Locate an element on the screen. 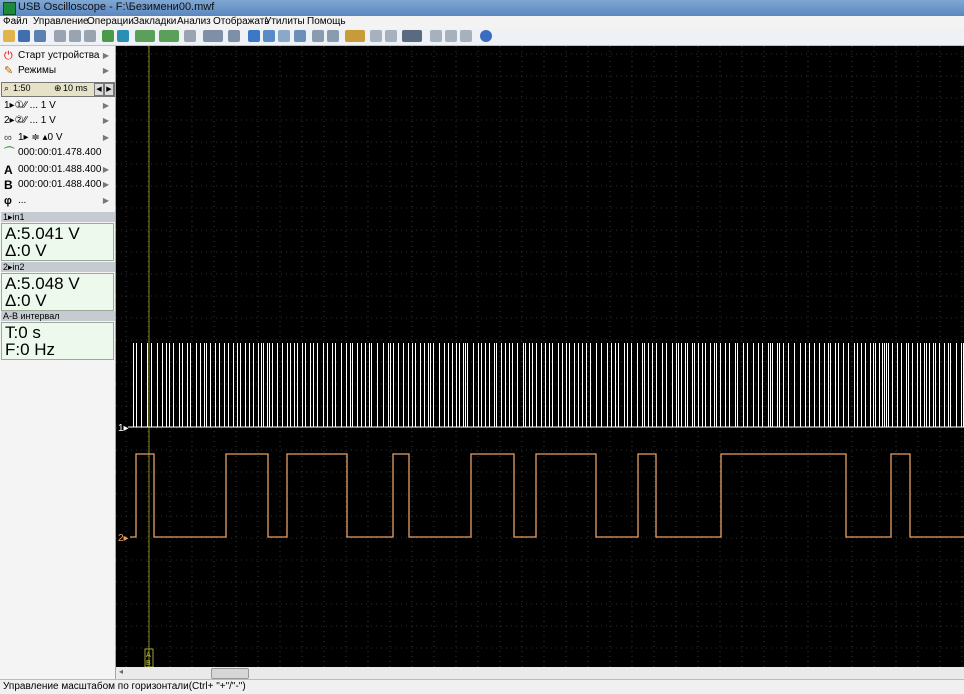 The width and height of the screenshot is (964, 694). ch1-a-value: A:5.041 V is located at coordinates (42, 233).